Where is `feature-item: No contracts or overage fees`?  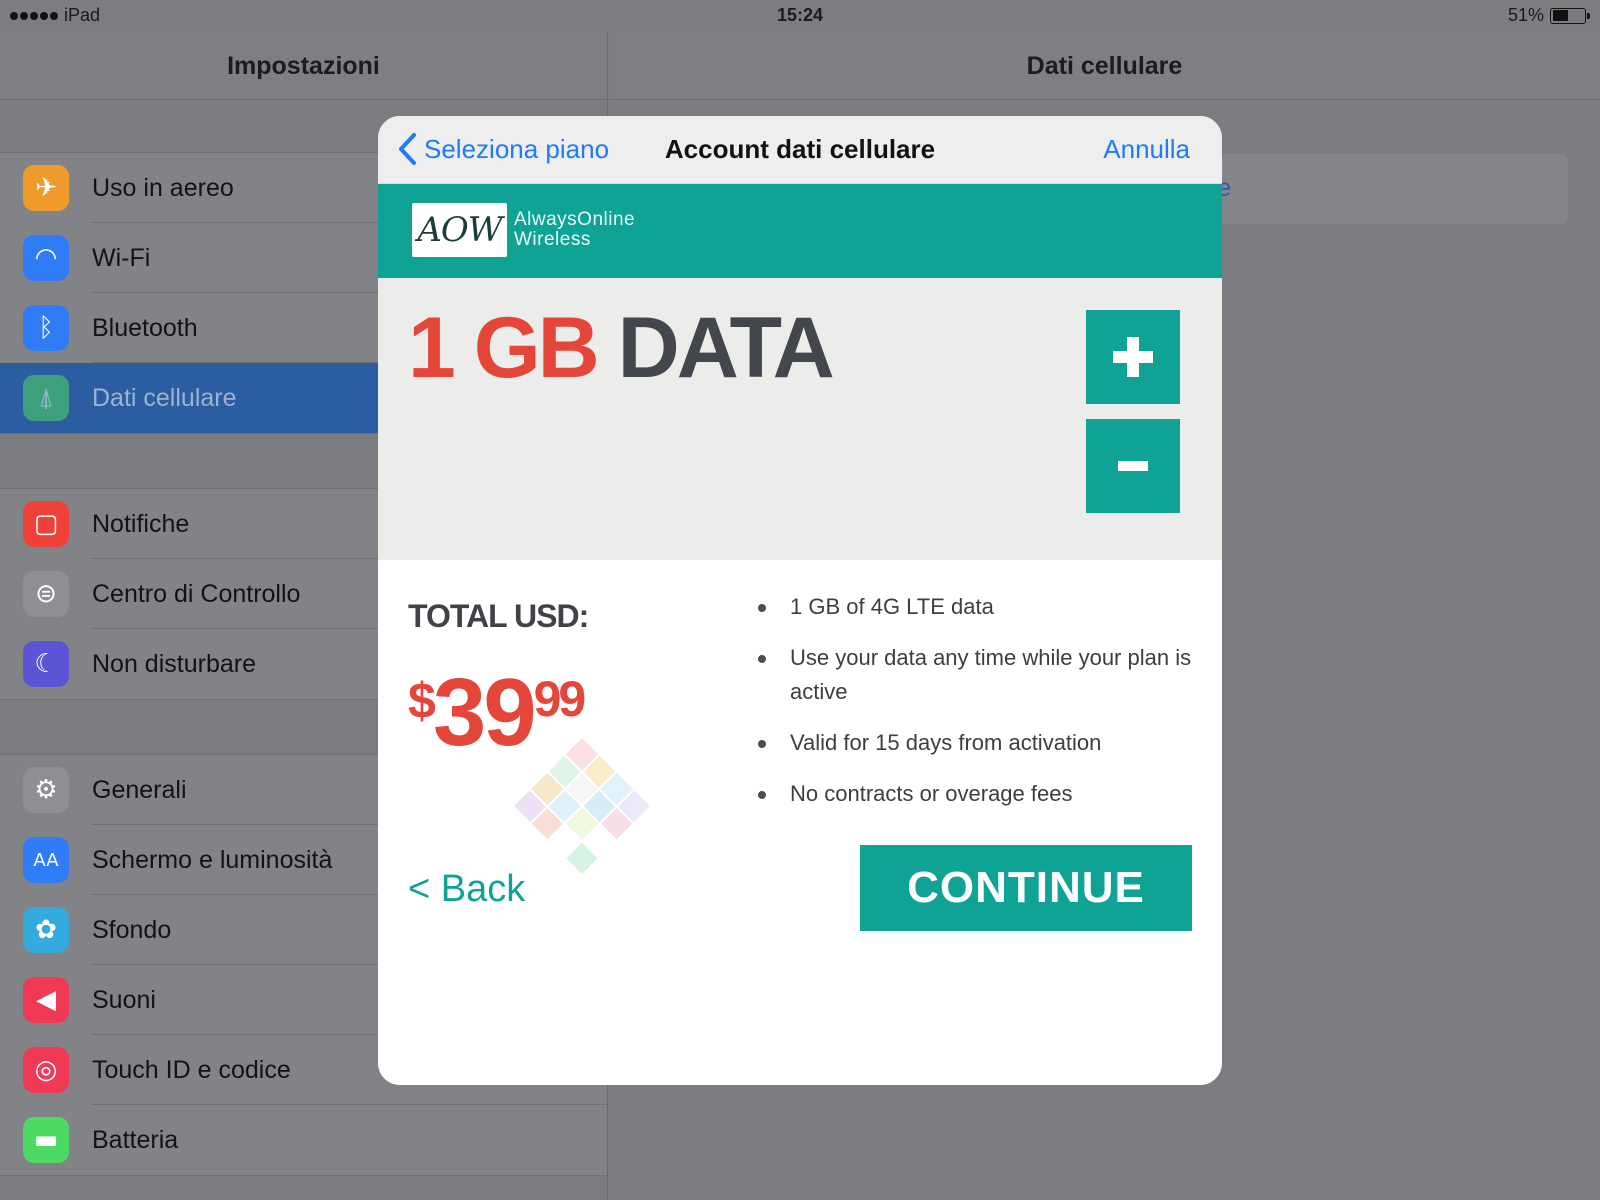 feature-item: No contracts or overage fees is located at coordinates (976, 794).